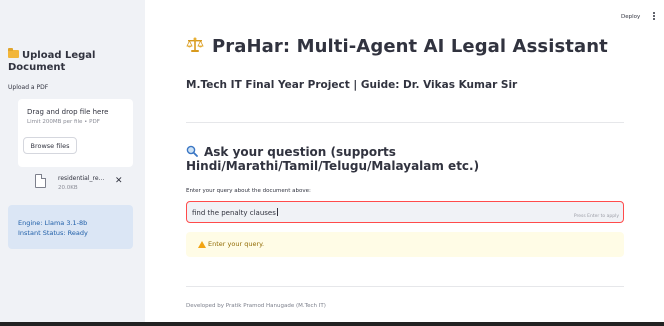  I want to click on folder-icon, so click(13, 53).